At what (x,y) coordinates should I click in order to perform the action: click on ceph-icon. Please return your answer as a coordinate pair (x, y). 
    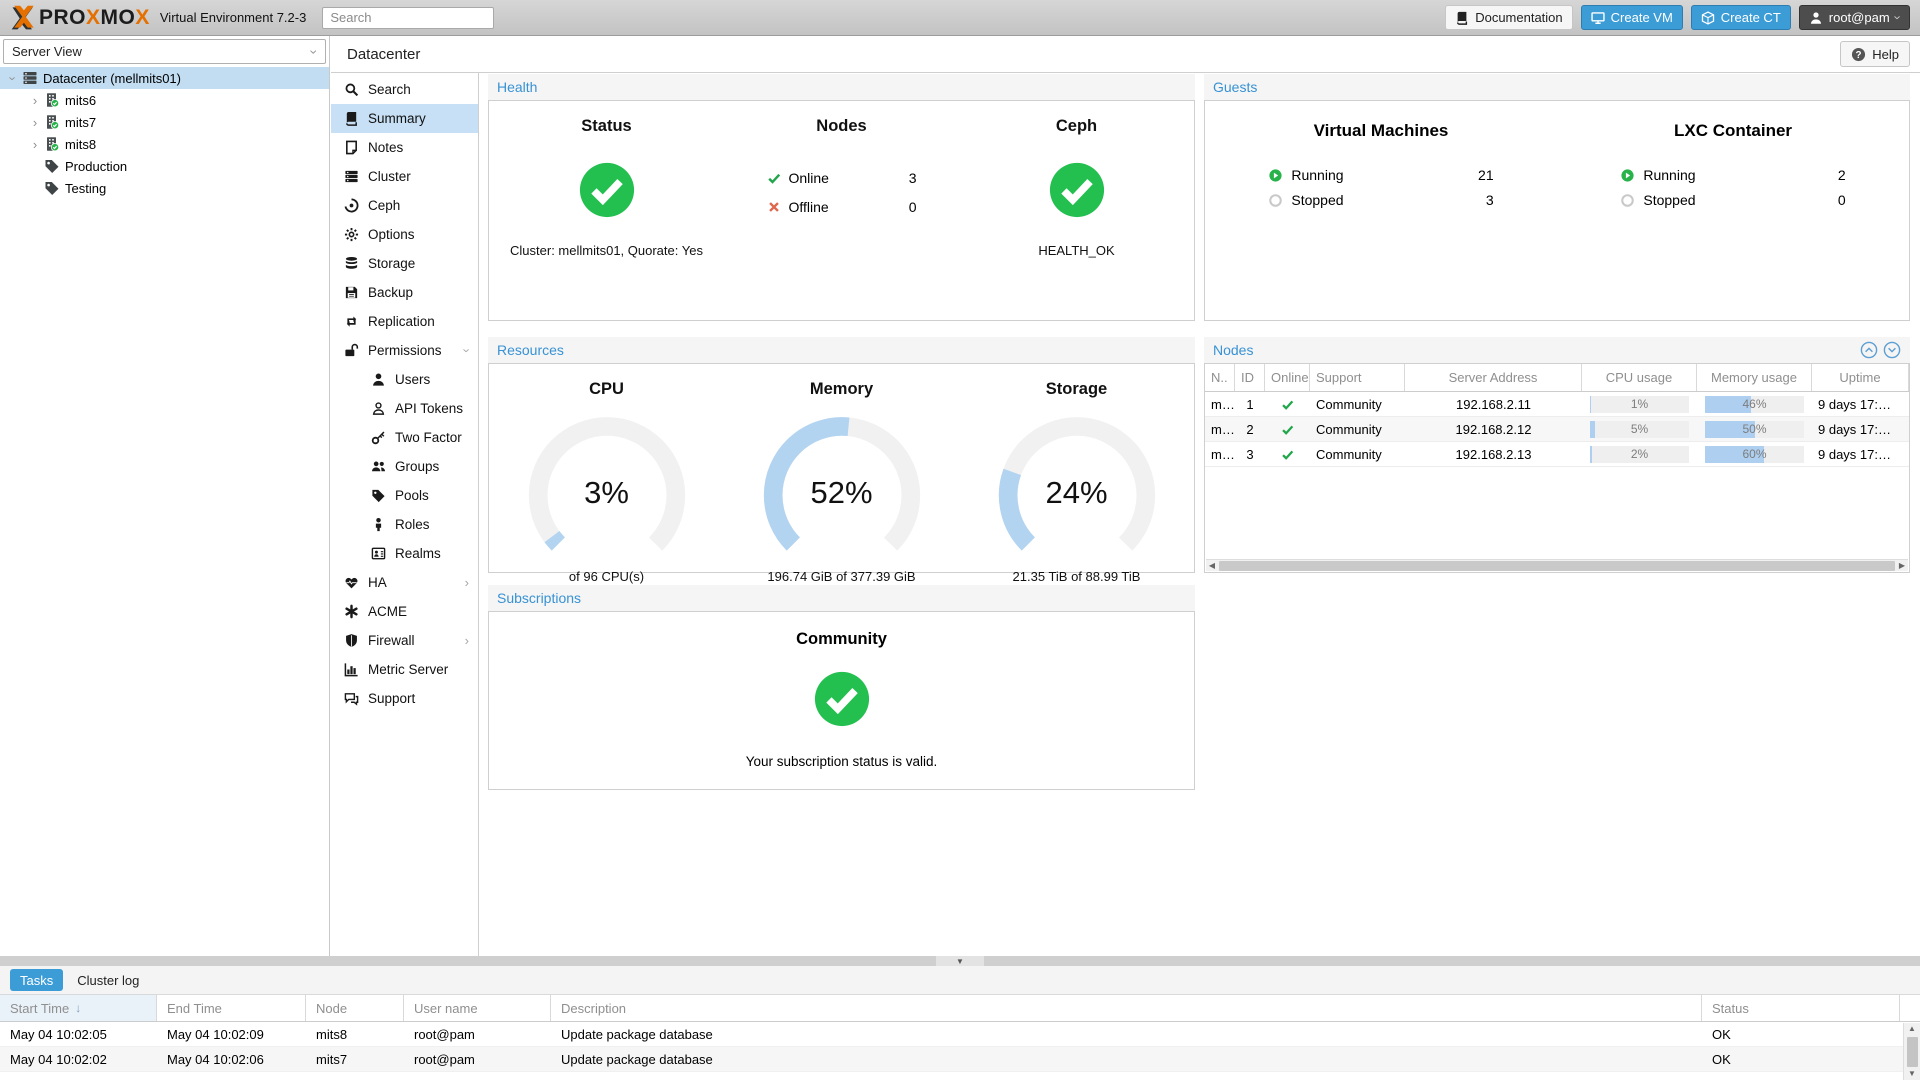
    Looking at the image, I should click on (351, 205).